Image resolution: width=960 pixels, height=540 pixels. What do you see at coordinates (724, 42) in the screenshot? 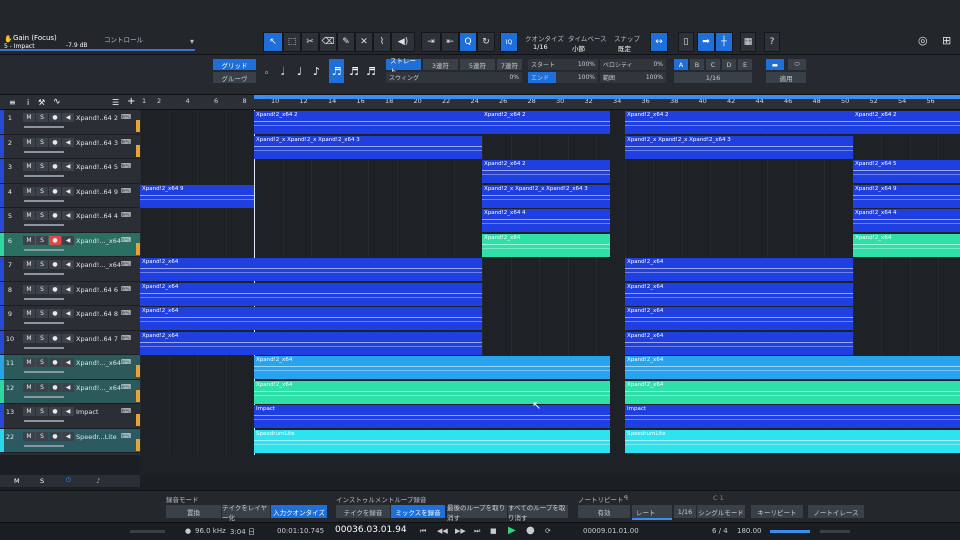
I see `crosshair-icon: ┼` at bounding box center [724, 42].